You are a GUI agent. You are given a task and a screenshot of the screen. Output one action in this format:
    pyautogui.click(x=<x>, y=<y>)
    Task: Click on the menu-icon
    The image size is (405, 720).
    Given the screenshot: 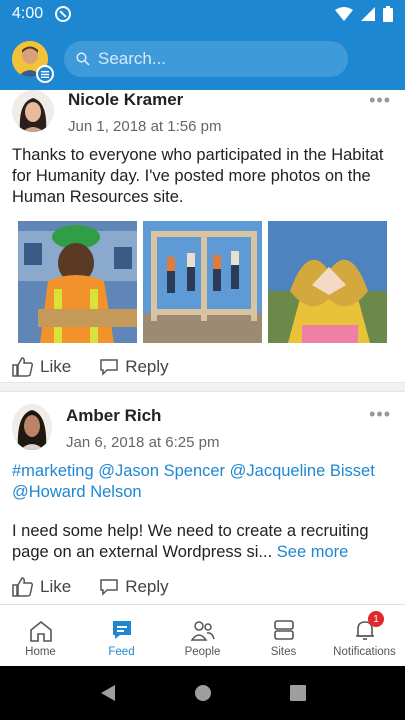 What is the action you would take?
    pyautogui.click(x=45, y=74)
    